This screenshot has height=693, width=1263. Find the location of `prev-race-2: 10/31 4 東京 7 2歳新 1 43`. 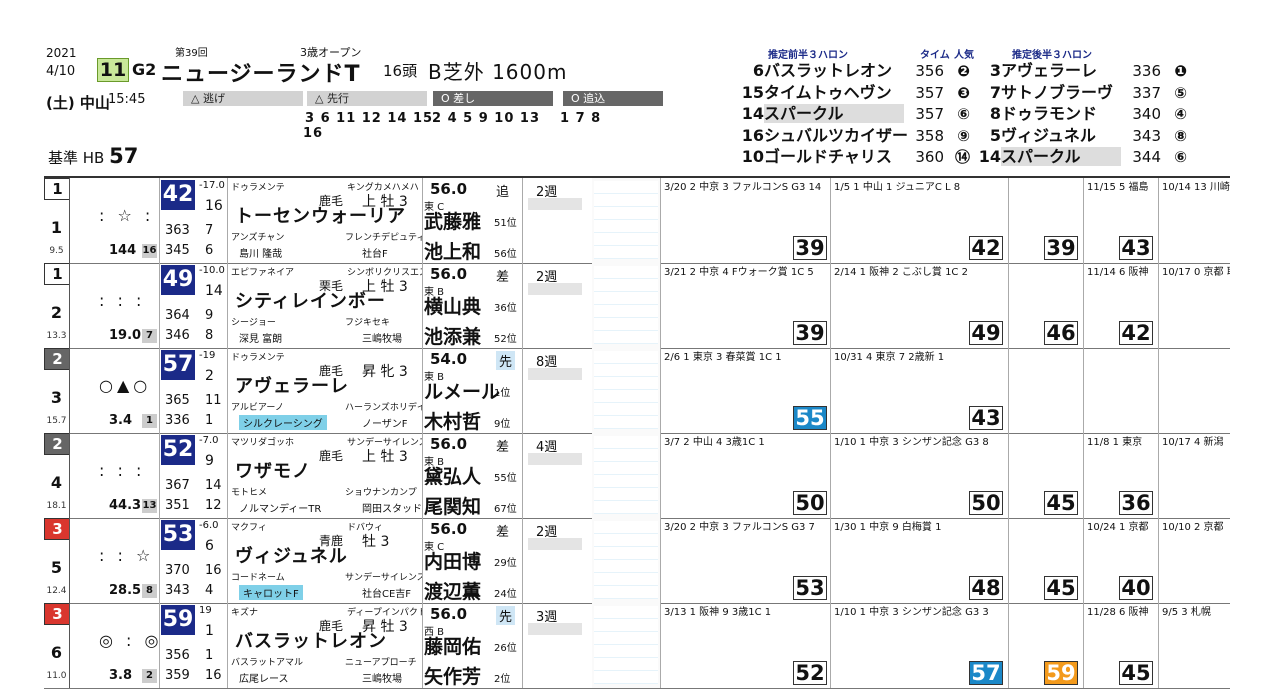

prev-race-2: 10/31 4 東京 7 2歳新 1 43 is located at coordinates (919, 390).